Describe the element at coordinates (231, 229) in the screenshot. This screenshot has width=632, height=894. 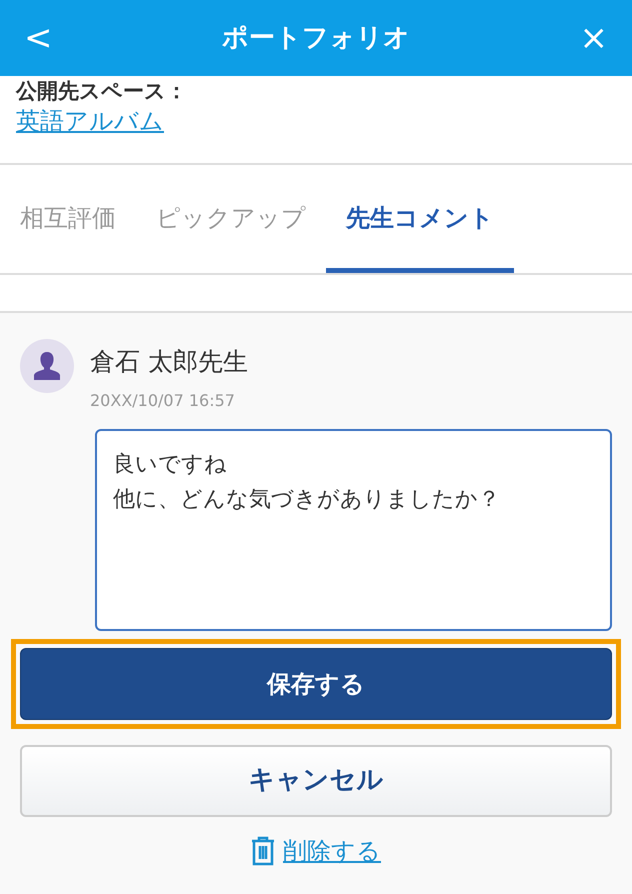
I see `tab: ピックアップ` at that location.